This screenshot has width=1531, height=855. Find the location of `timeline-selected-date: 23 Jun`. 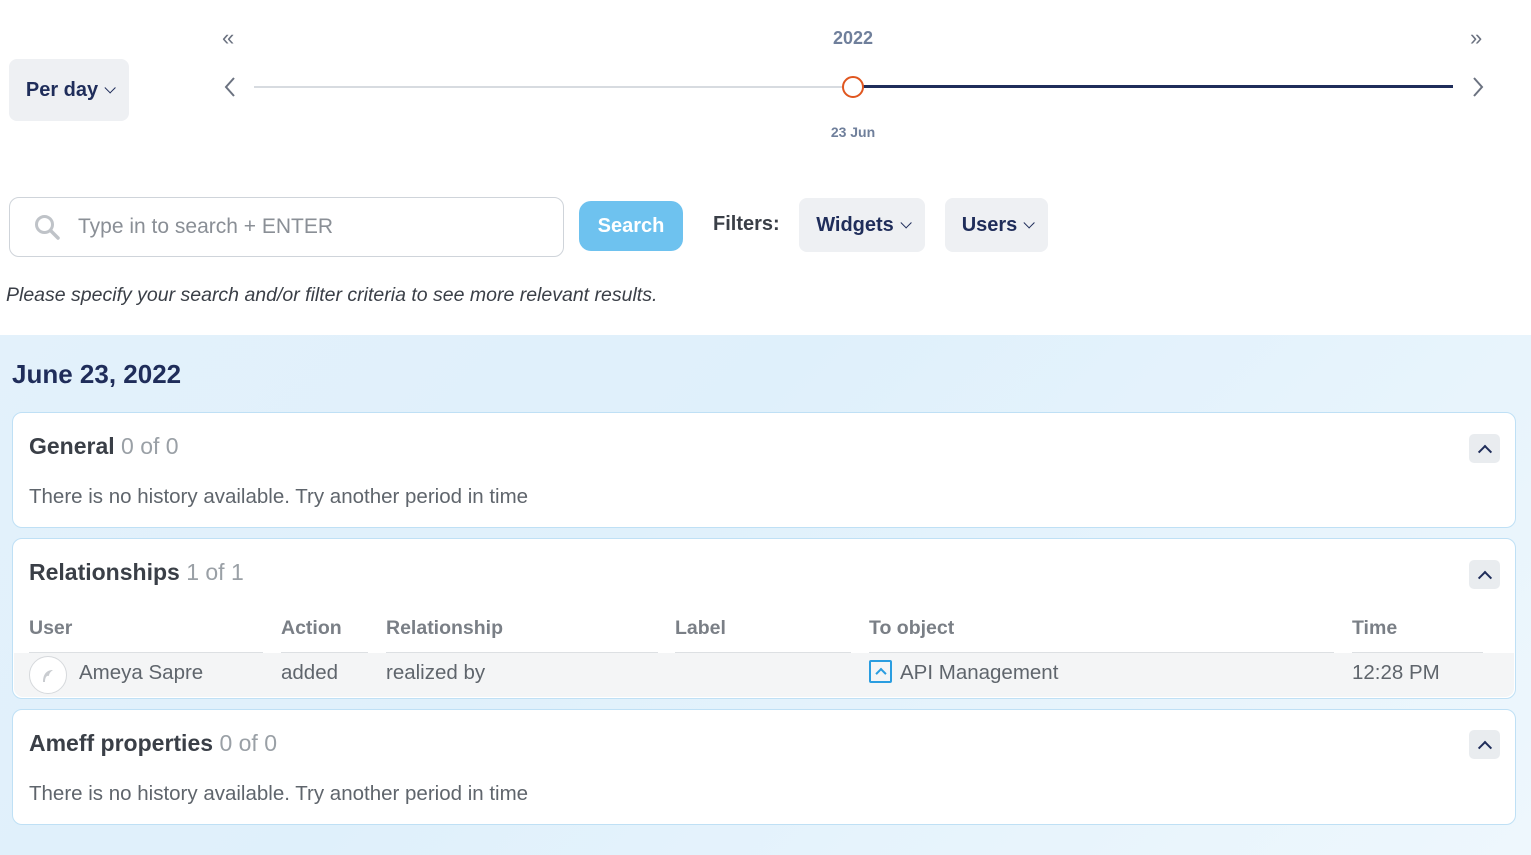

timeline-selected-date: 23 Jun is located at coordinates (853, 132).